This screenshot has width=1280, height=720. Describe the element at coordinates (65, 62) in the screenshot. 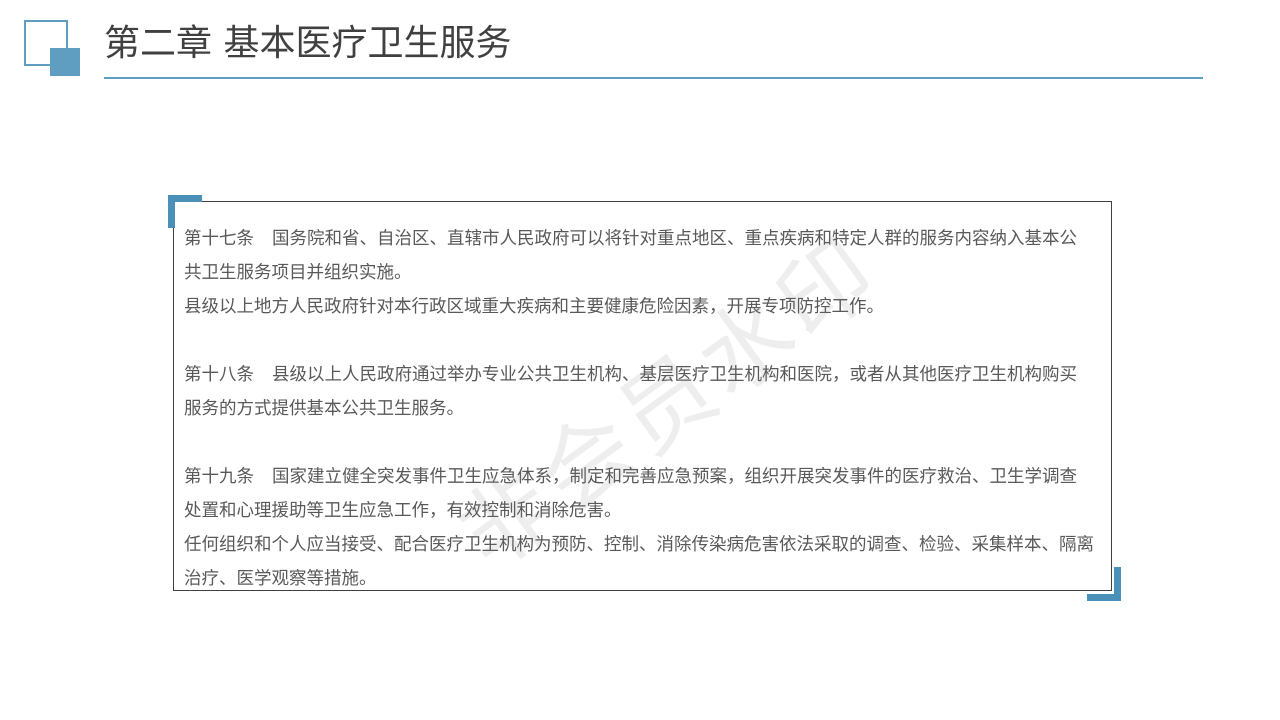

I see `logo-filled-square` at that location.